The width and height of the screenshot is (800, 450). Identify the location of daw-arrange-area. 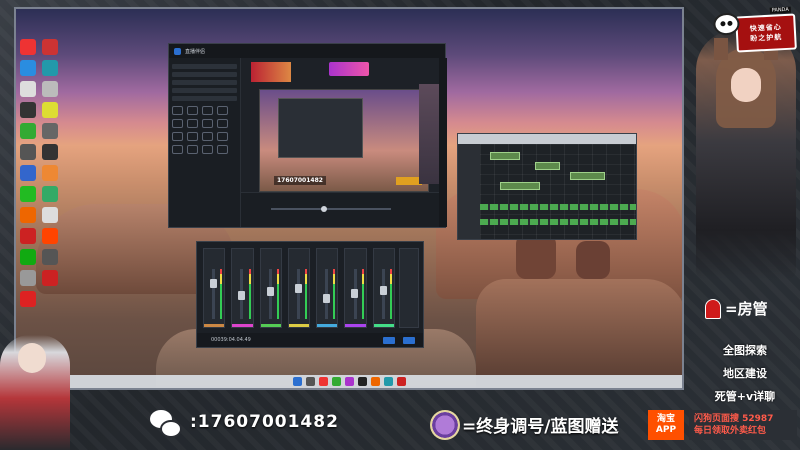
(558, 191).